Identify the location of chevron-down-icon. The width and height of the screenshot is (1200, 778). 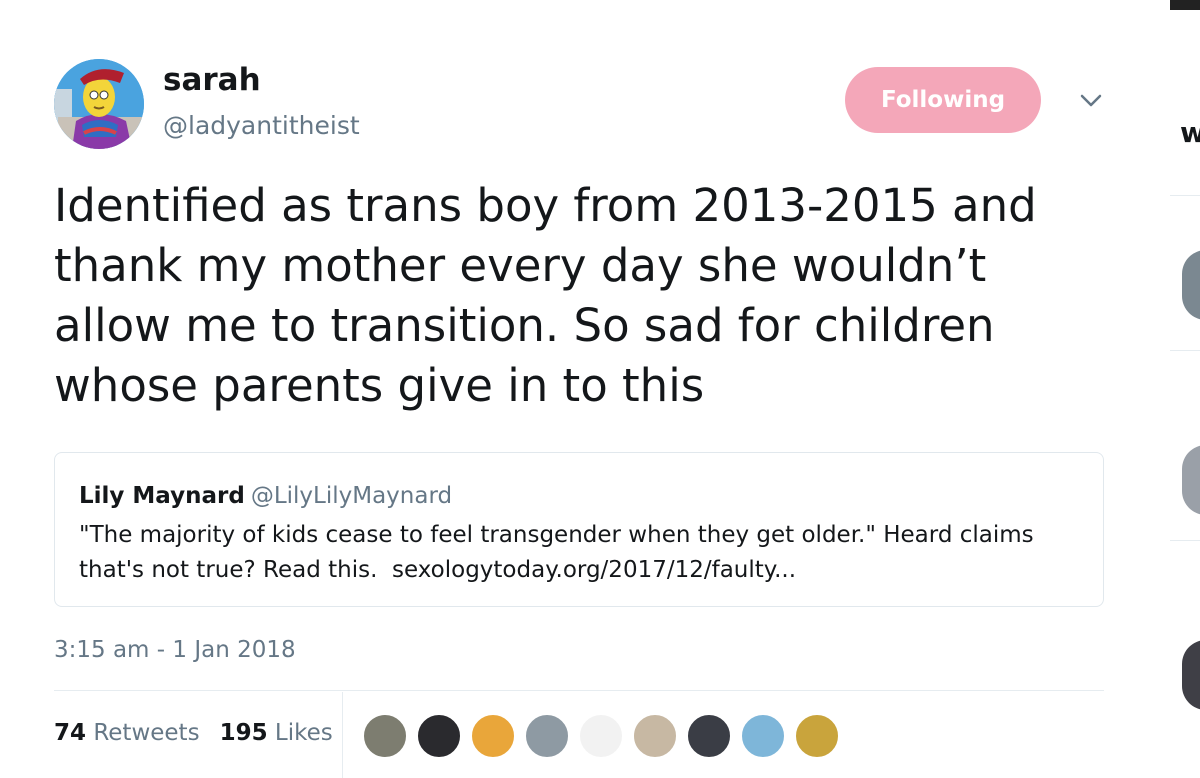
(1091, 100).